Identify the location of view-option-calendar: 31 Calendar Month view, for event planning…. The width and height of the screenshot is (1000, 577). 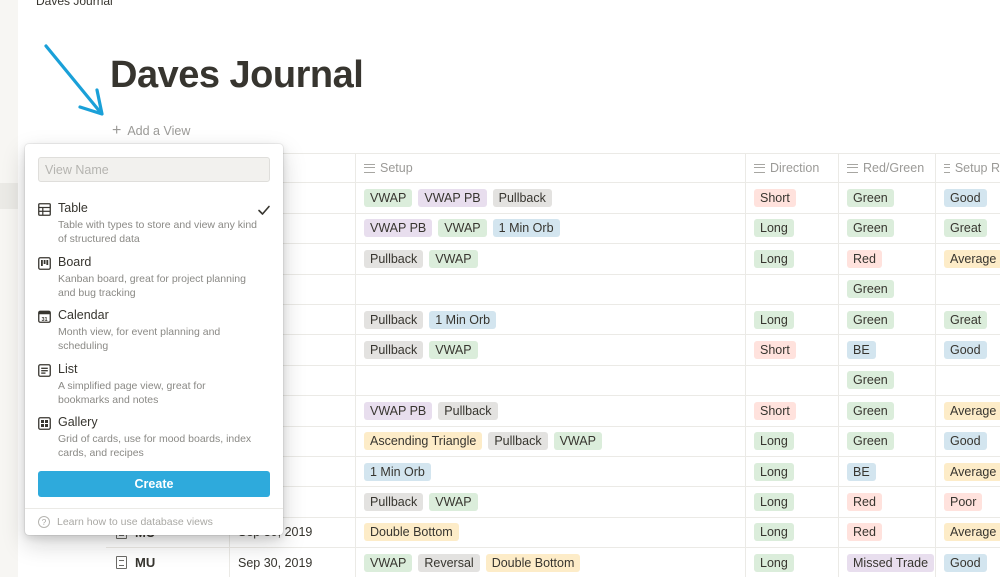
(154, 328).